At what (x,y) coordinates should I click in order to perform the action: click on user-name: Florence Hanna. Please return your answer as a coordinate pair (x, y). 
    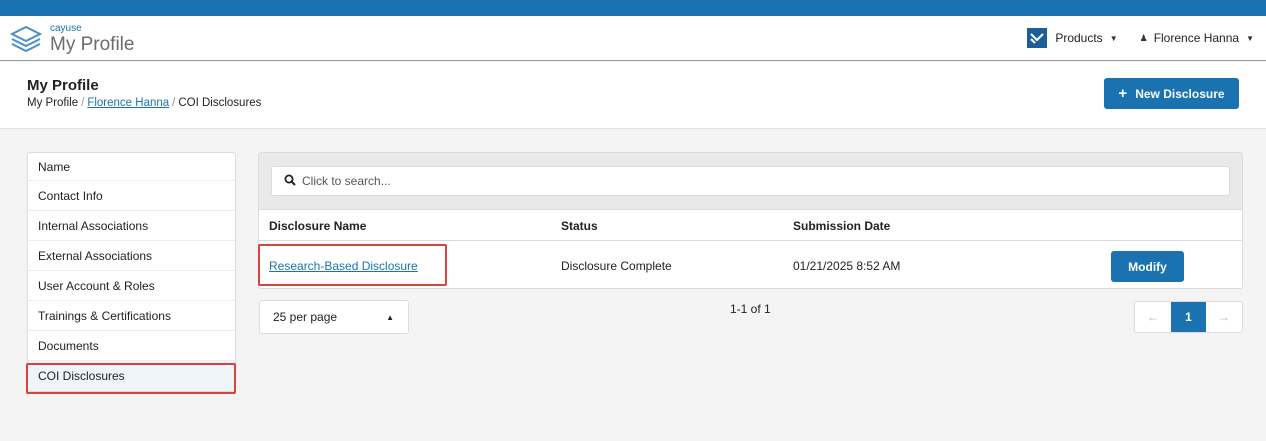
    Looking at the image, I should click on (1196, 38).